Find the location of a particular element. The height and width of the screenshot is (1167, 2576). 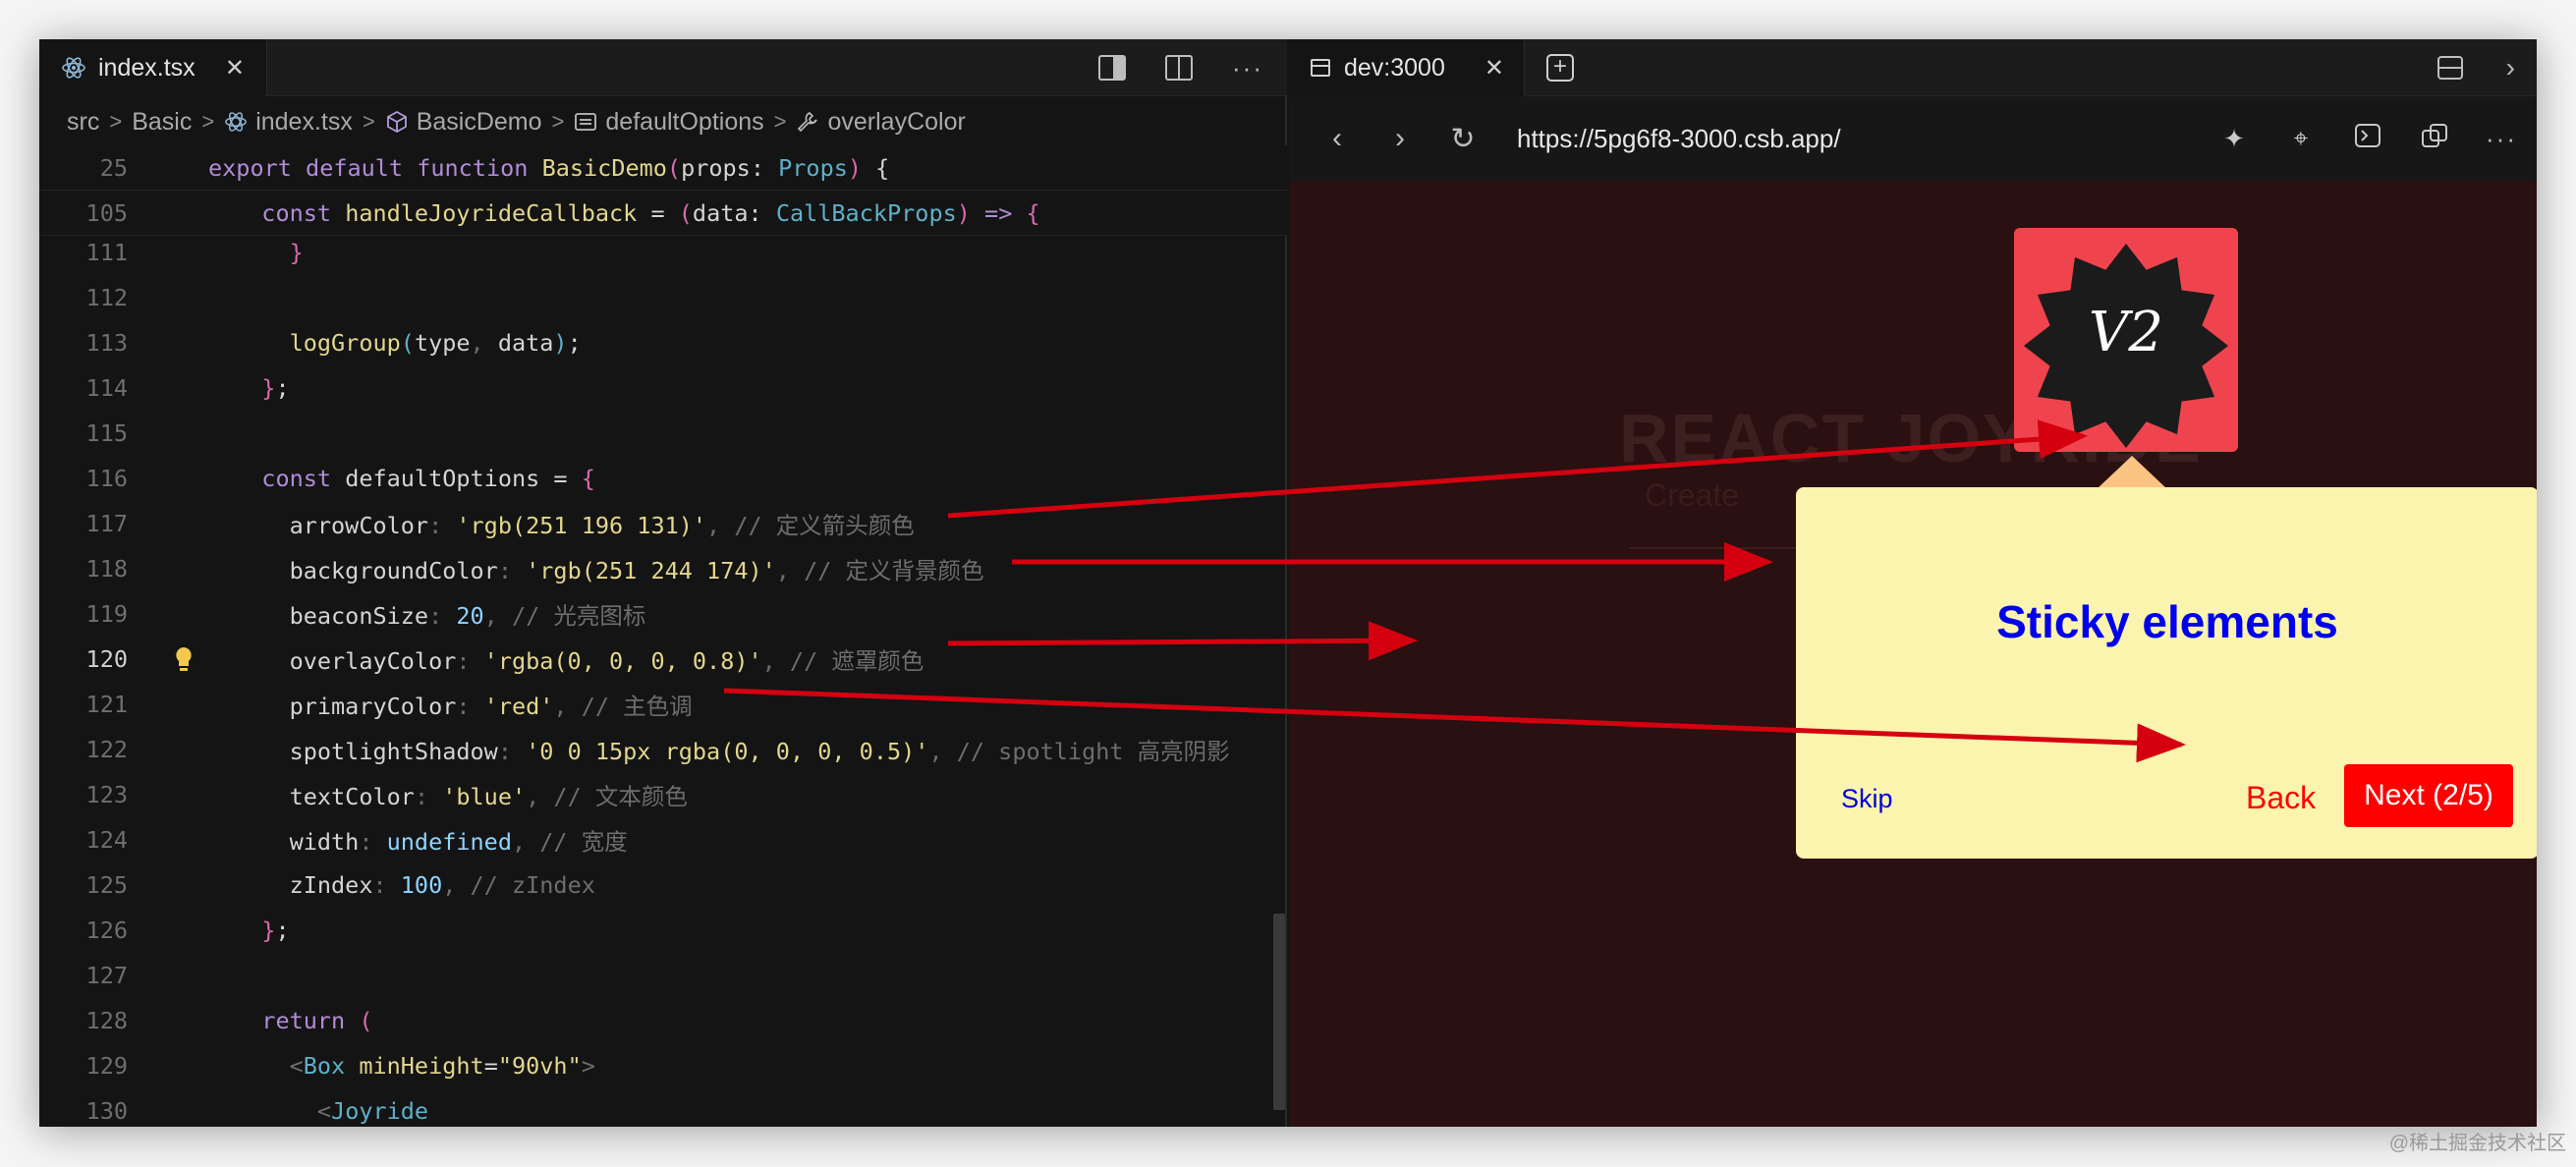

code-token: props is located at coordinates (716, 168).